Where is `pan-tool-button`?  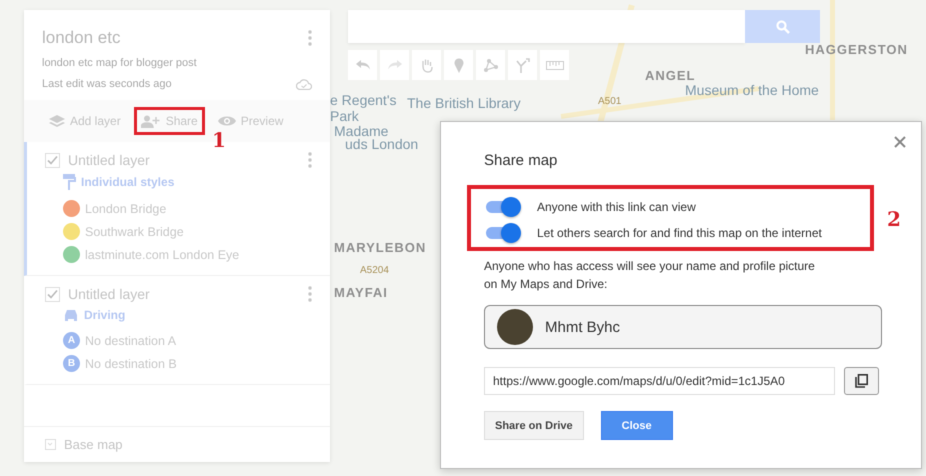 pan-tool-button is located at coordinates (426, 65).